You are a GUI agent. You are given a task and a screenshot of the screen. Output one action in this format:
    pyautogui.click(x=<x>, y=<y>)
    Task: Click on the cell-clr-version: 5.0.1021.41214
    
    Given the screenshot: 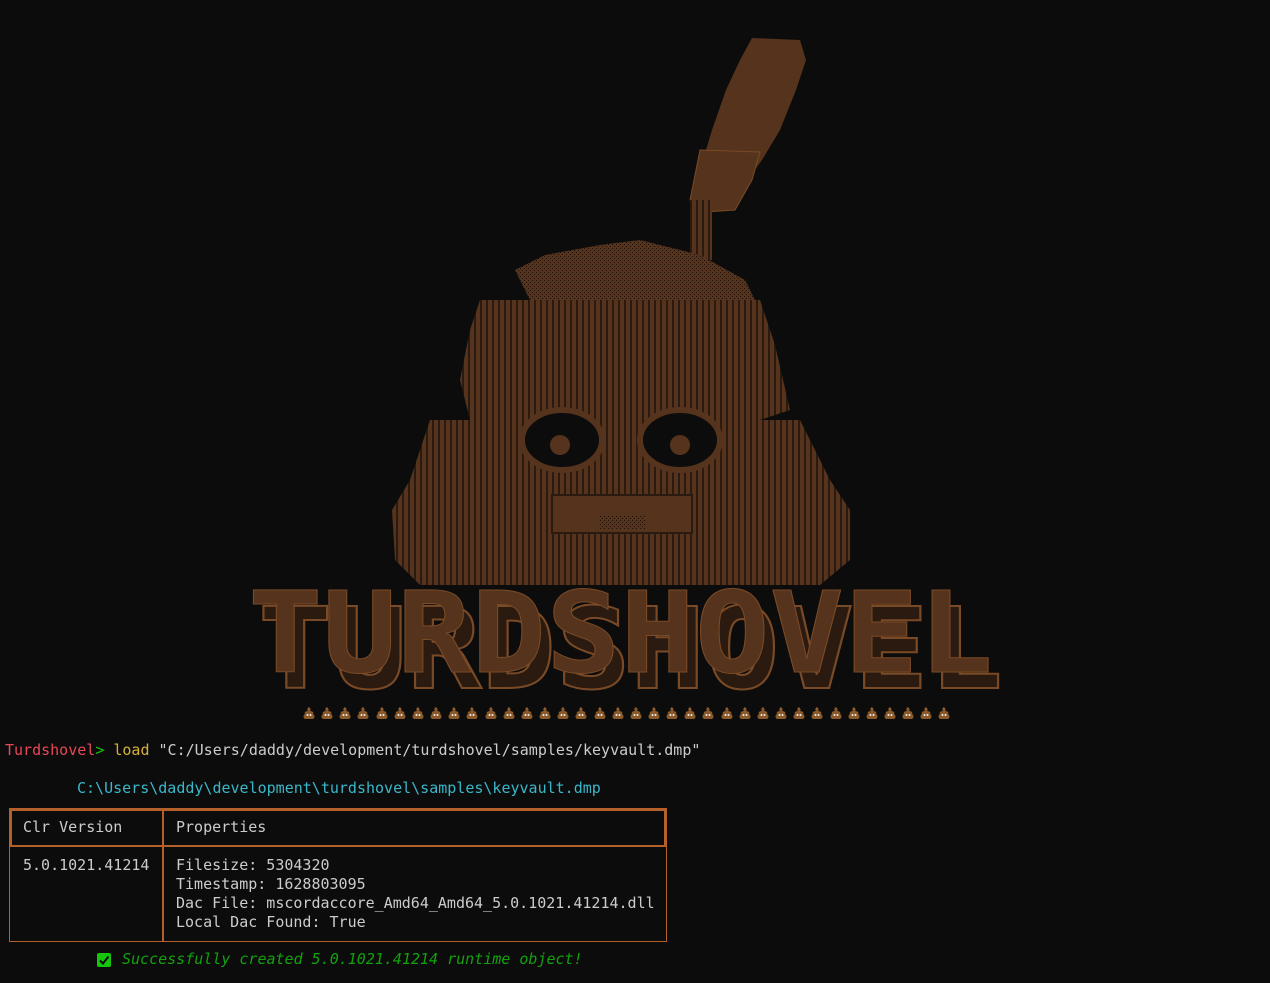 What is the action you would take?
    pyautogui.click(x=86, y=865)
    